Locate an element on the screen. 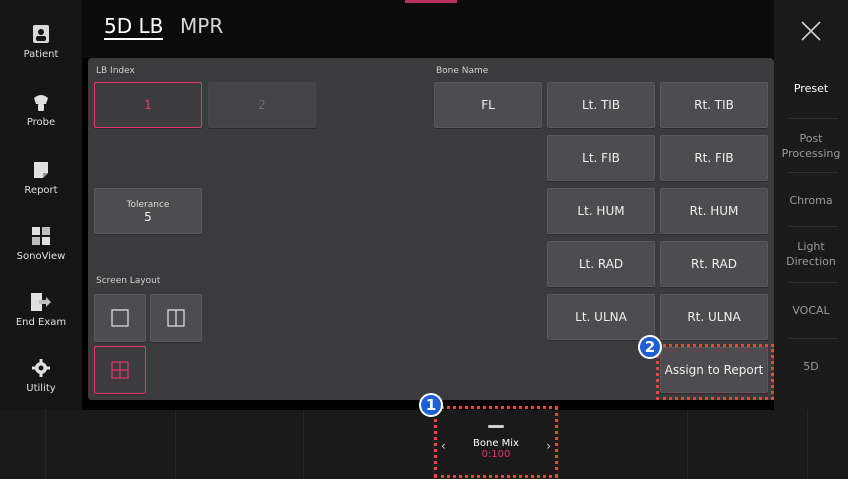 The image size is (848, 479). chevron-left-icon: ‹ is located at coordinates (443, 446).